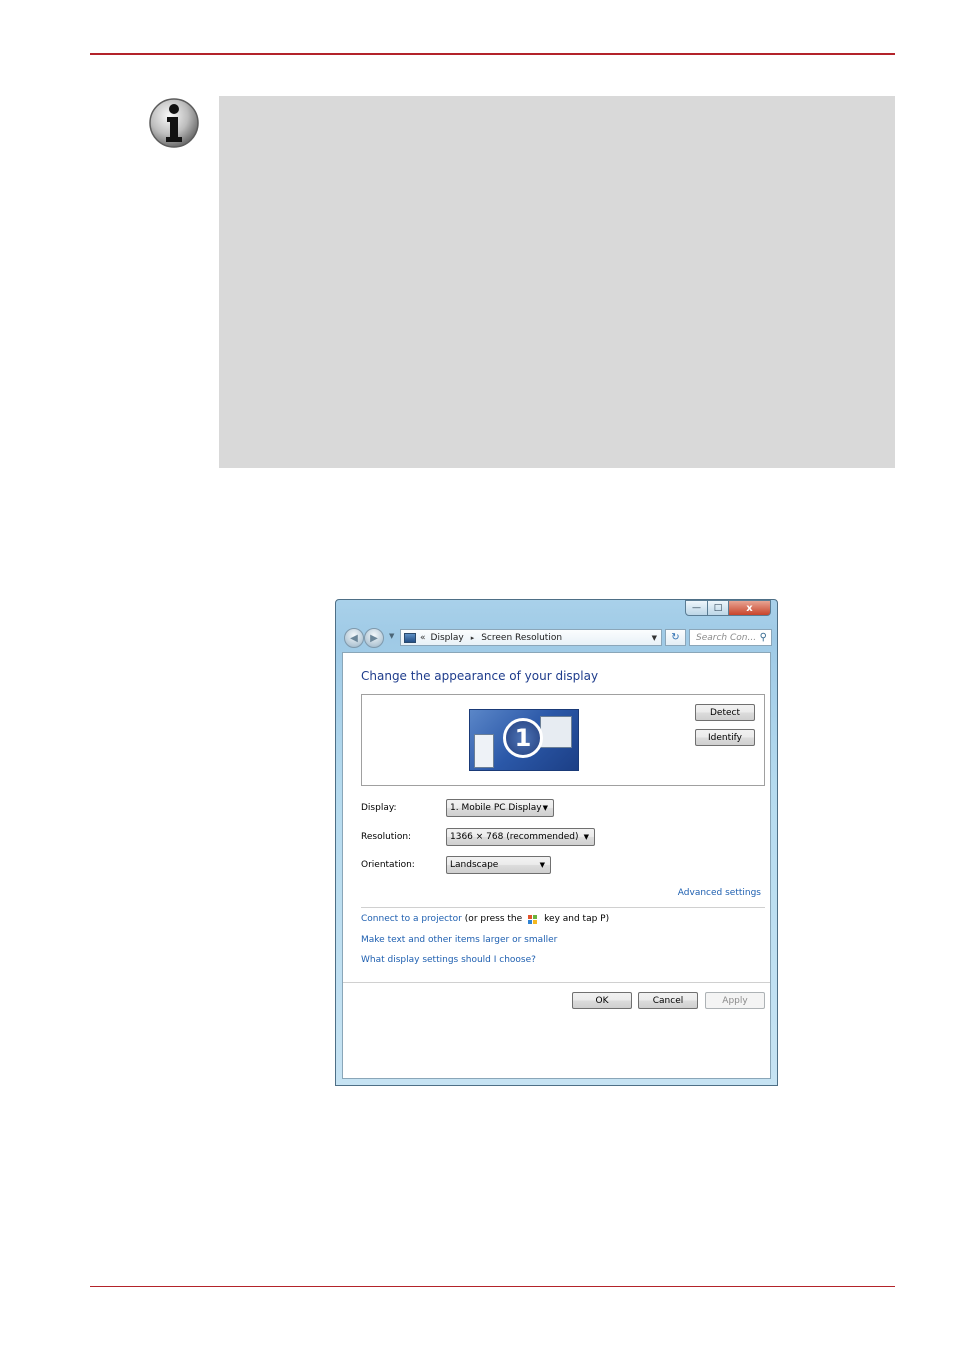 The width and height of the screenshot is (954, 1351). I want to click on page-title: Change the appearance of your display, so click(480, 676).